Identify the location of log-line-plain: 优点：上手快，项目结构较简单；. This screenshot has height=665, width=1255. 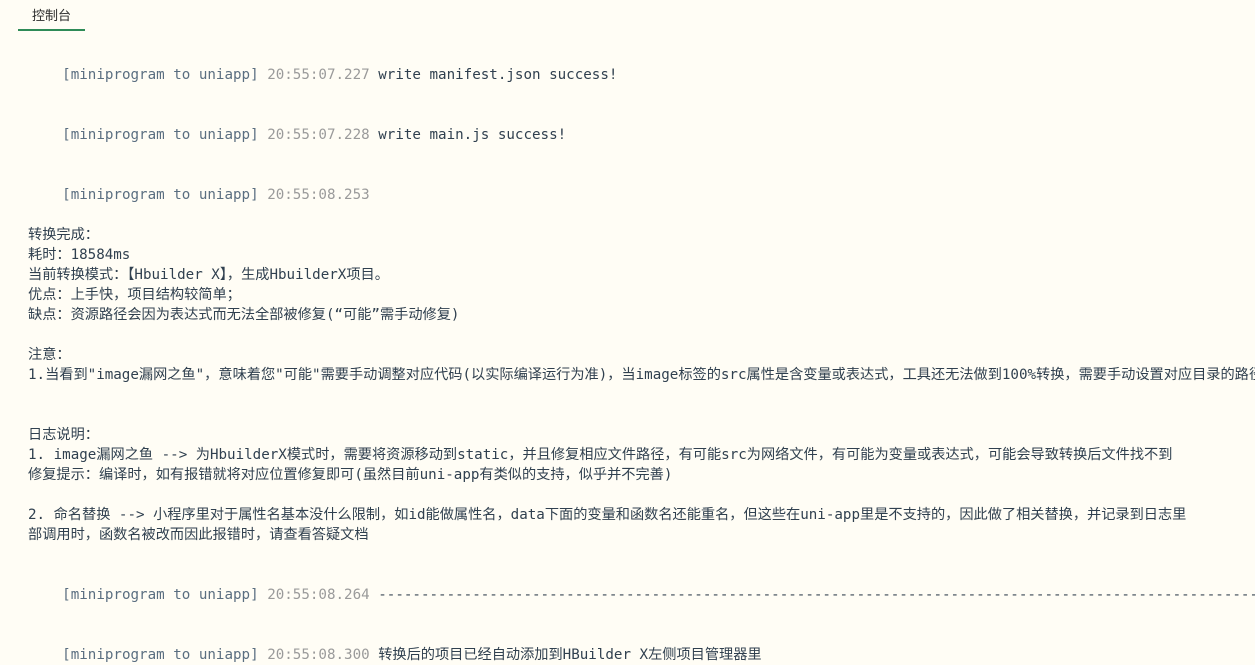
(134, 295).